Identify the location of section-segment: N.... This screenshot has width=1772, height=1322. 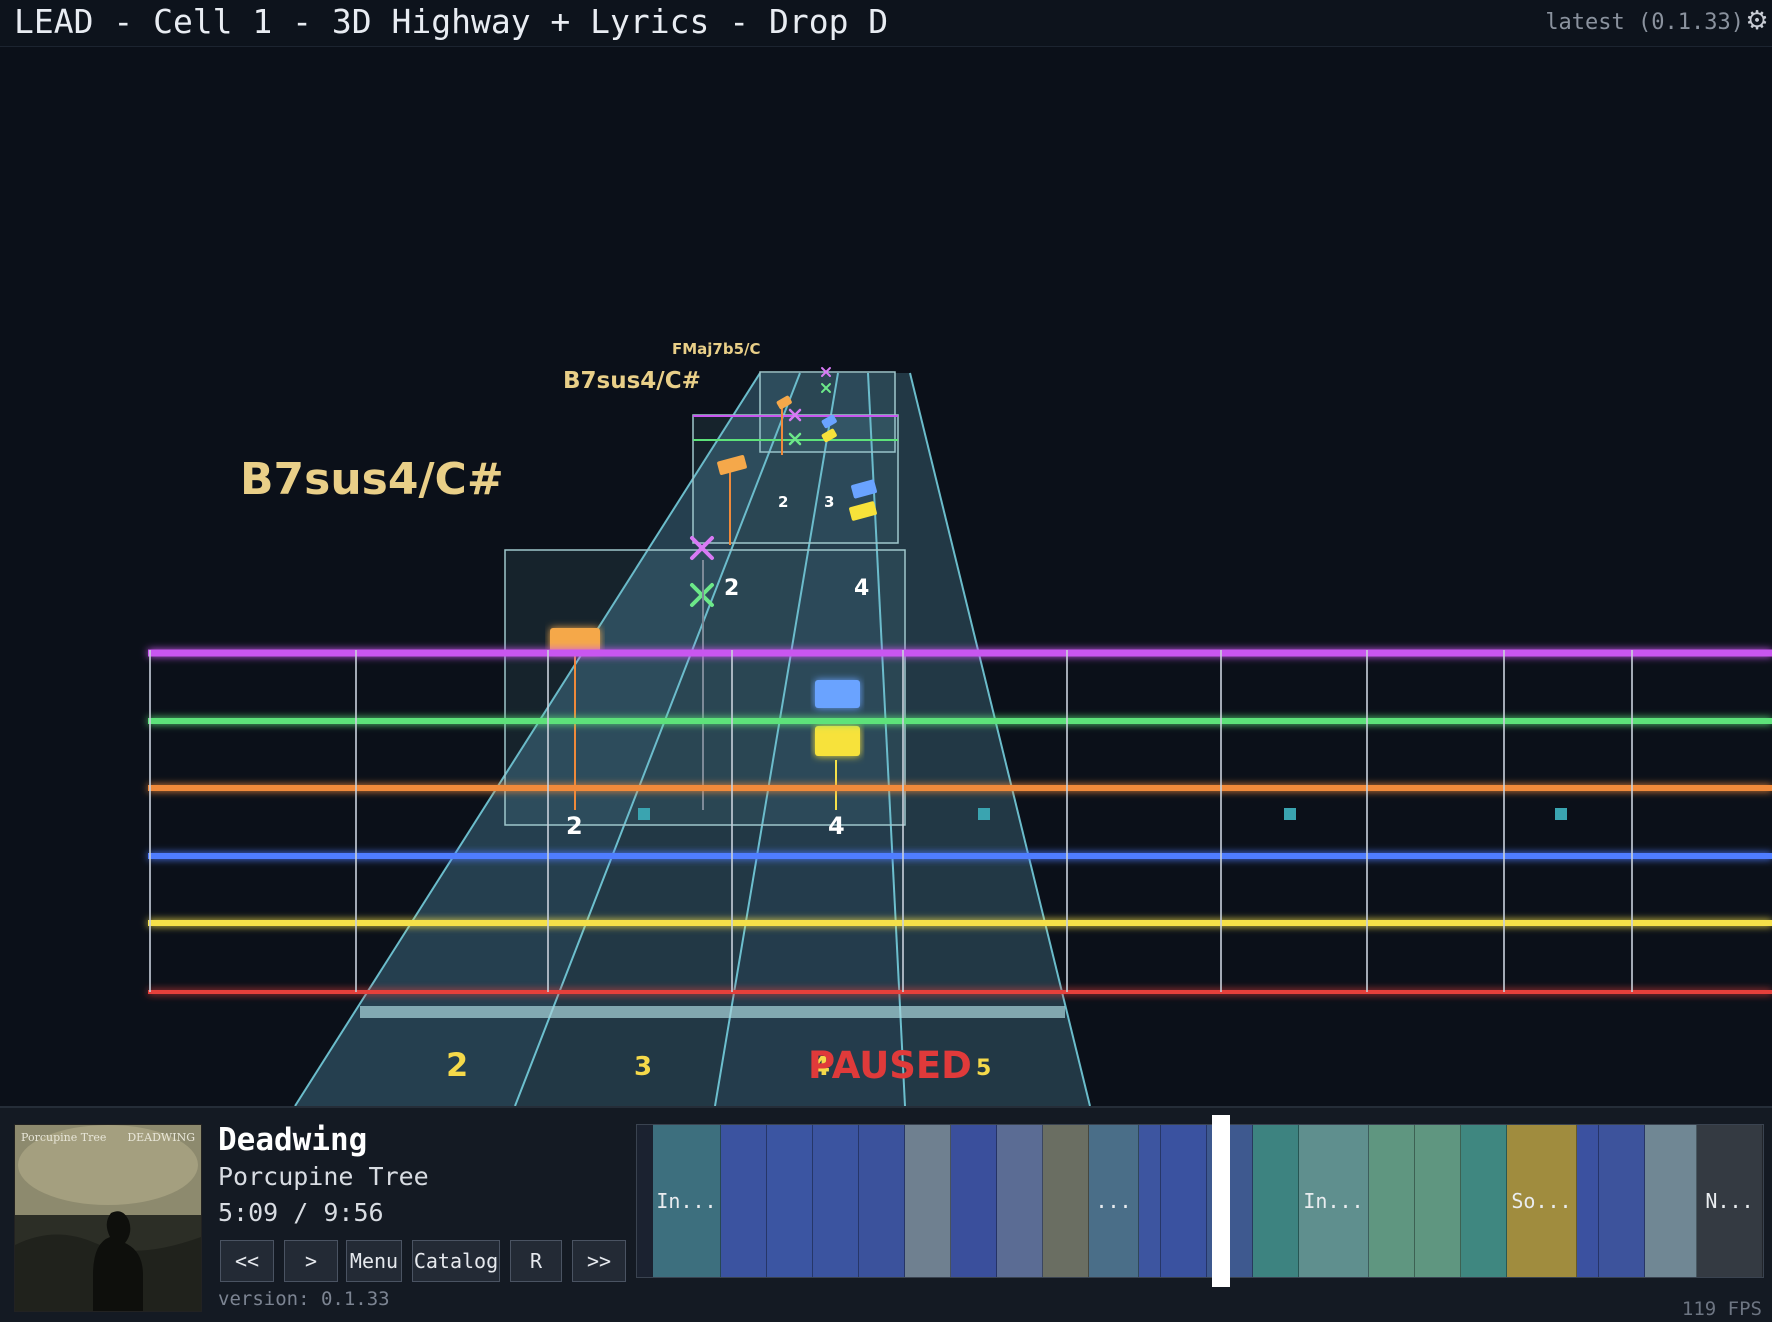
(1730, 1201).